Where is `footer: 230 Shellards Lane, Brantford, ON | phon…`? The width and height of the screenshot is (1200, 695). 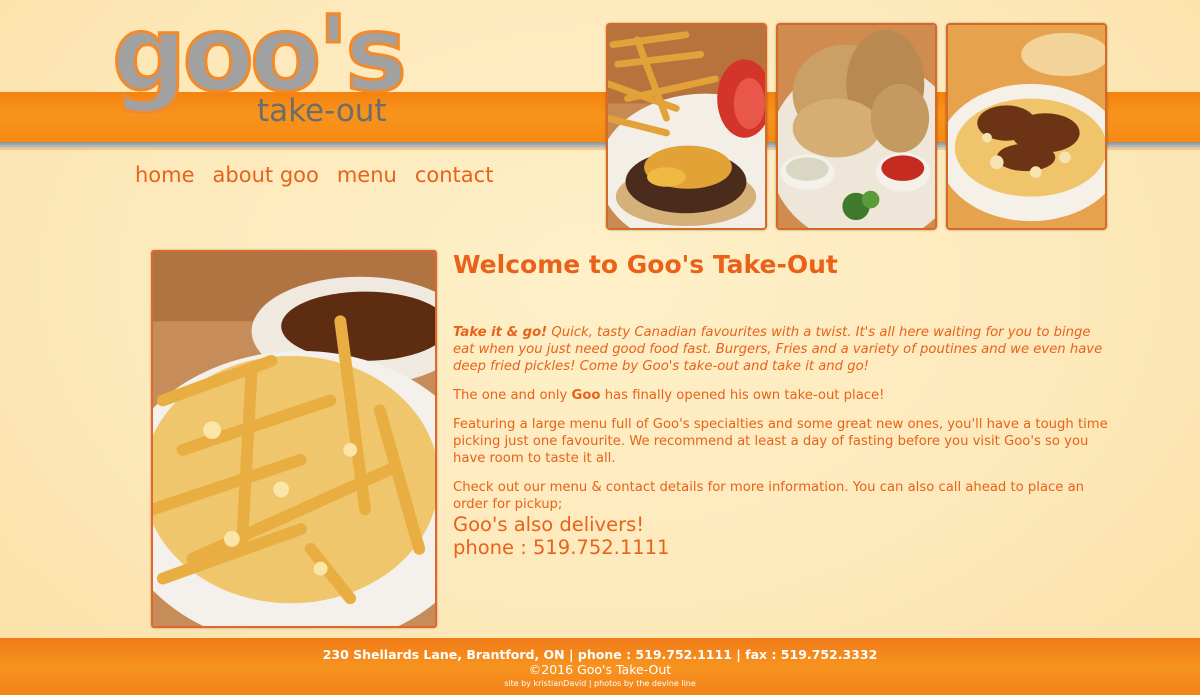 footer: 230 Shellards Lane, Brantford, ON | phon… is located at coordinates (600, 666).